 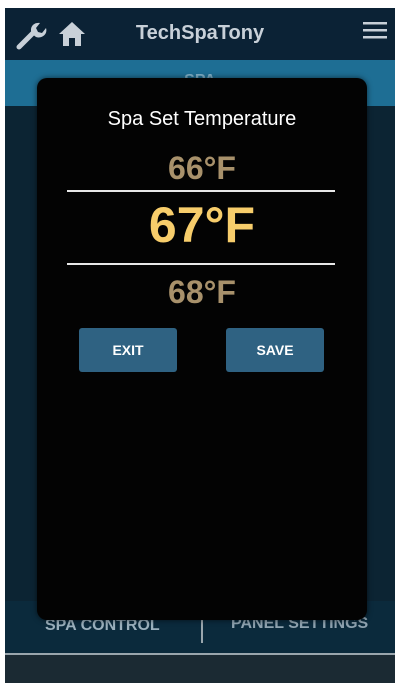 I want to click on app-header: TechSpaTony, so click(x=200, y=34).